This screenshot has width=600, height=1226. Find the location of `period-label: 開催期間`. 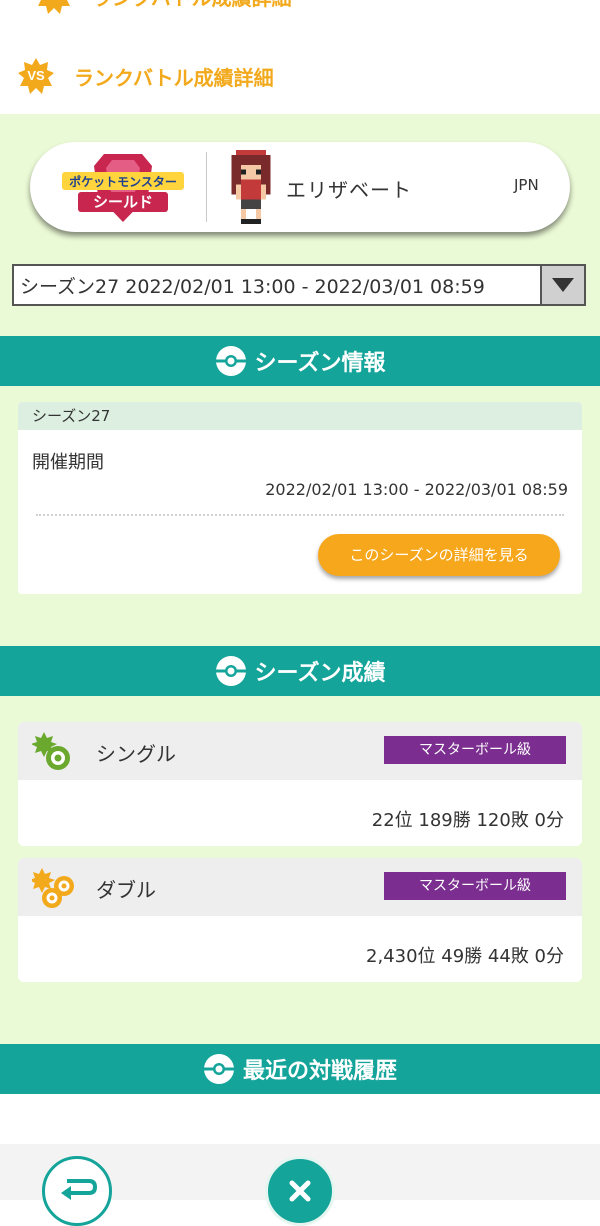

period-label: 開催期間 is located at coordinates (68, 462).